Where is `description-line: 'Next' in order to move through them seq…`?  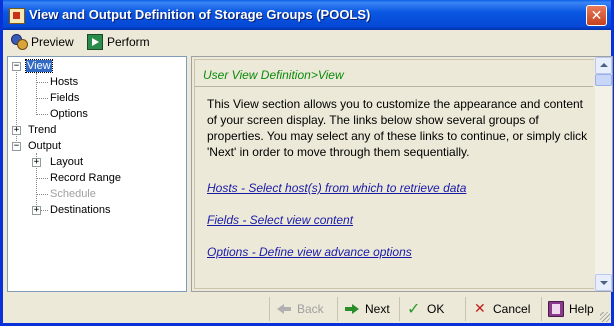
description-line: 'Next' in order to move through them seq… is located at coordinates (338, 152).